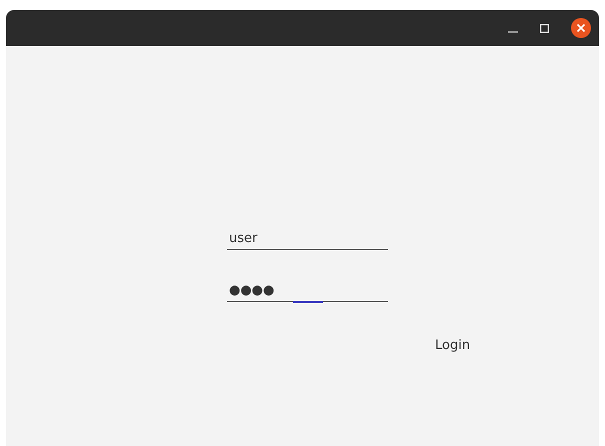 The image size is (605, 446). What do you see at coordinates (452, 346) in the screenshot?
I see `login-button: Login` at bounding box center [452, 346].